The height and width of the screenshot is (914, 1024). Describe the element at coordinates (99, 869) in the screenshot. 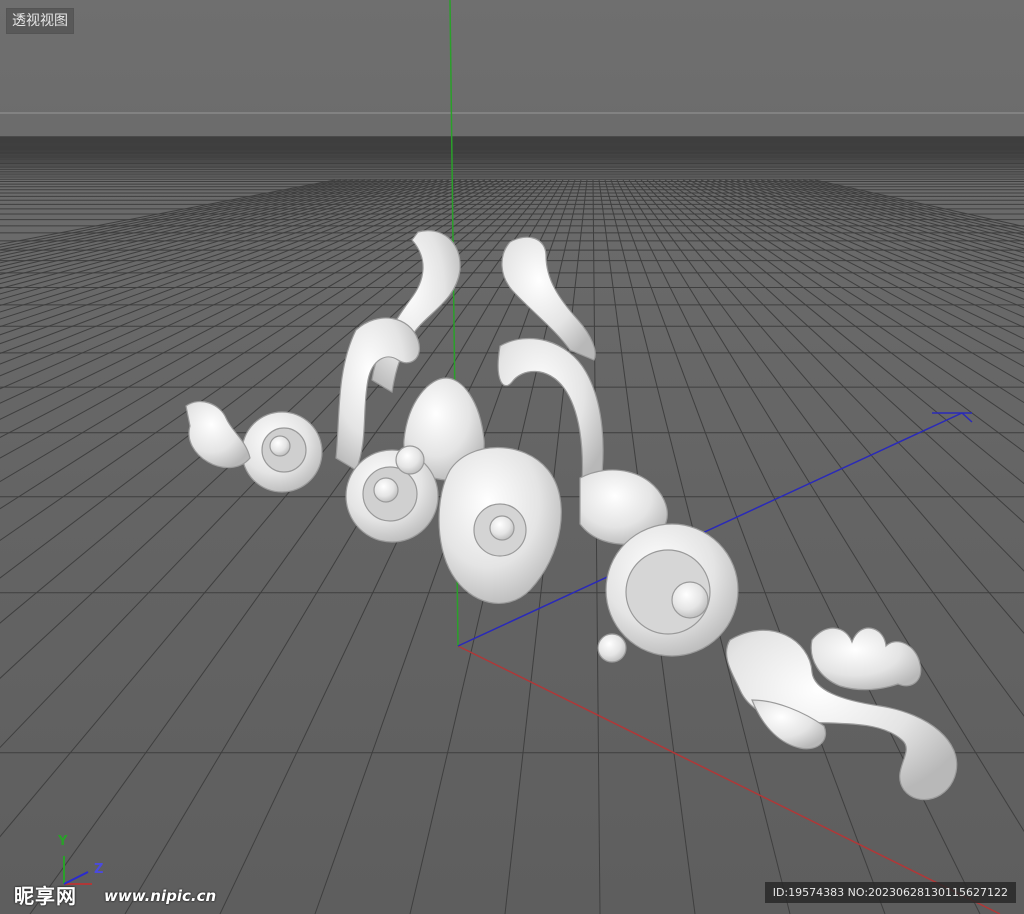

I see `gizmo-z-label: Z` at that location.